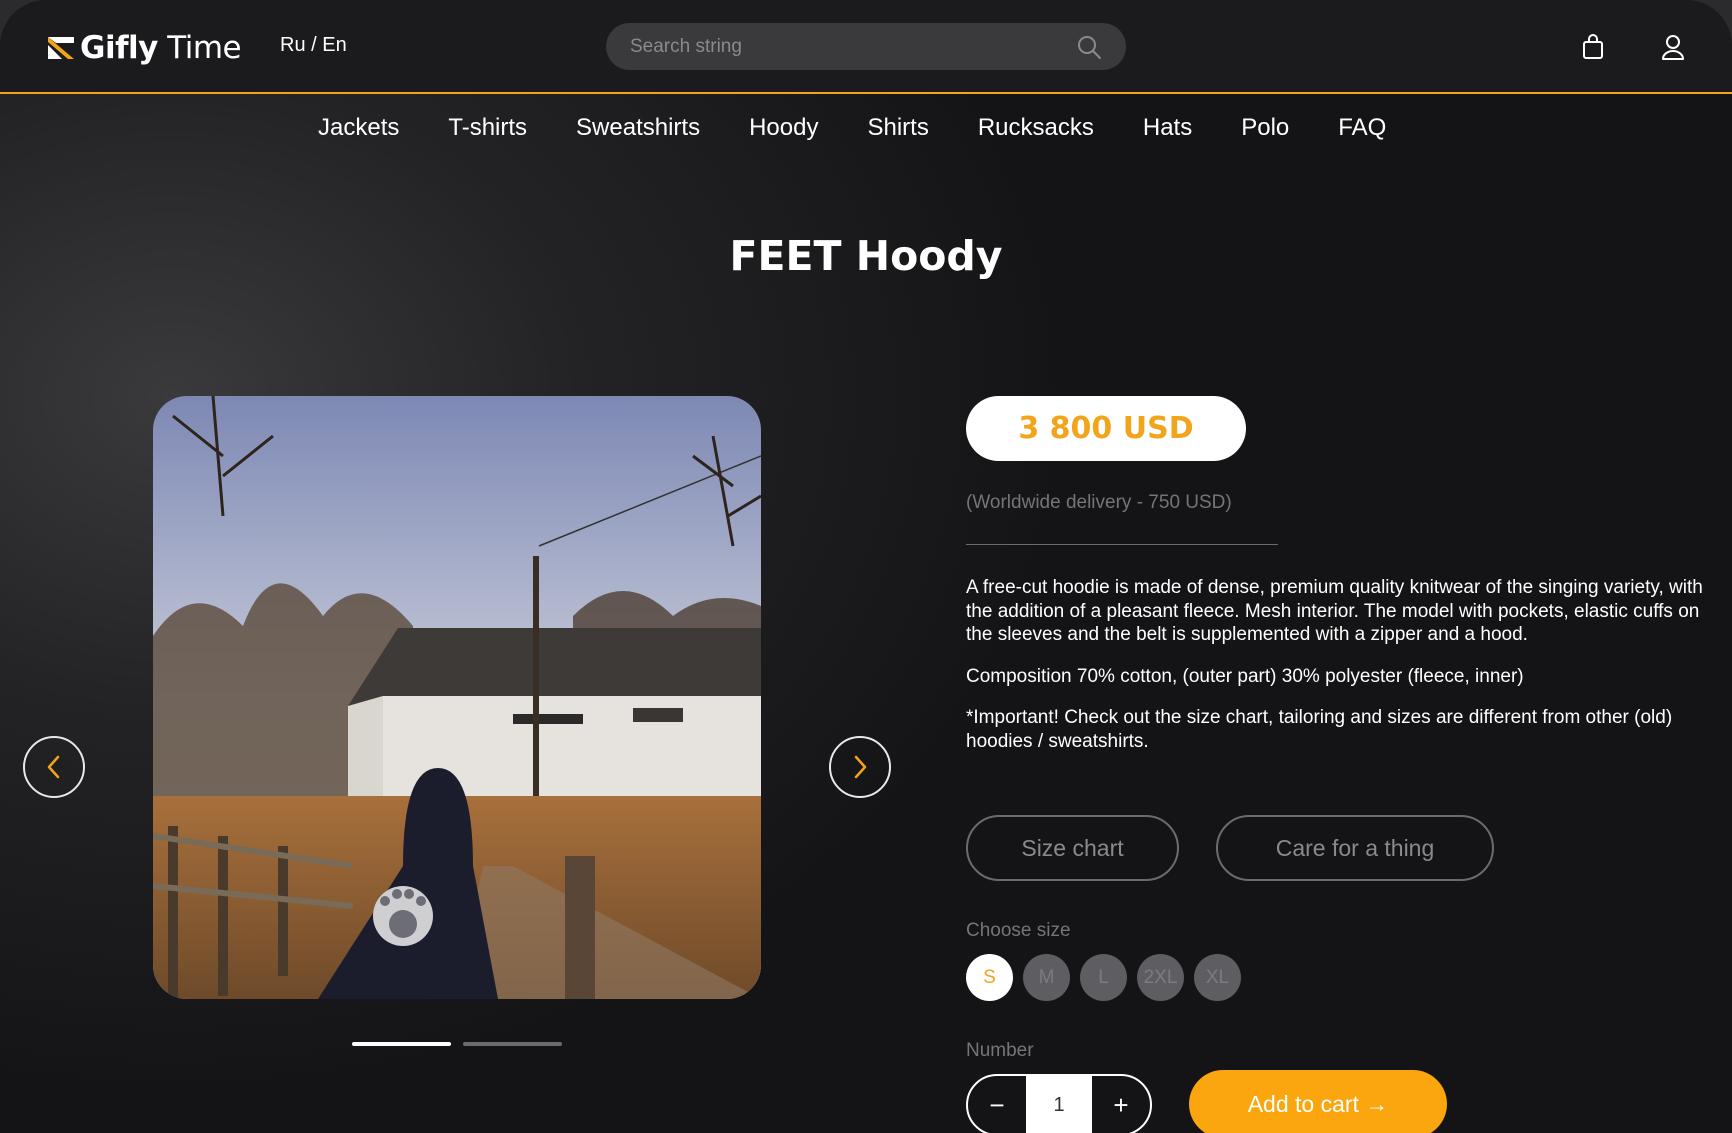  Describe the element at coordinates (1089, 47) in the screenshot. I see `search-icon` at that location.